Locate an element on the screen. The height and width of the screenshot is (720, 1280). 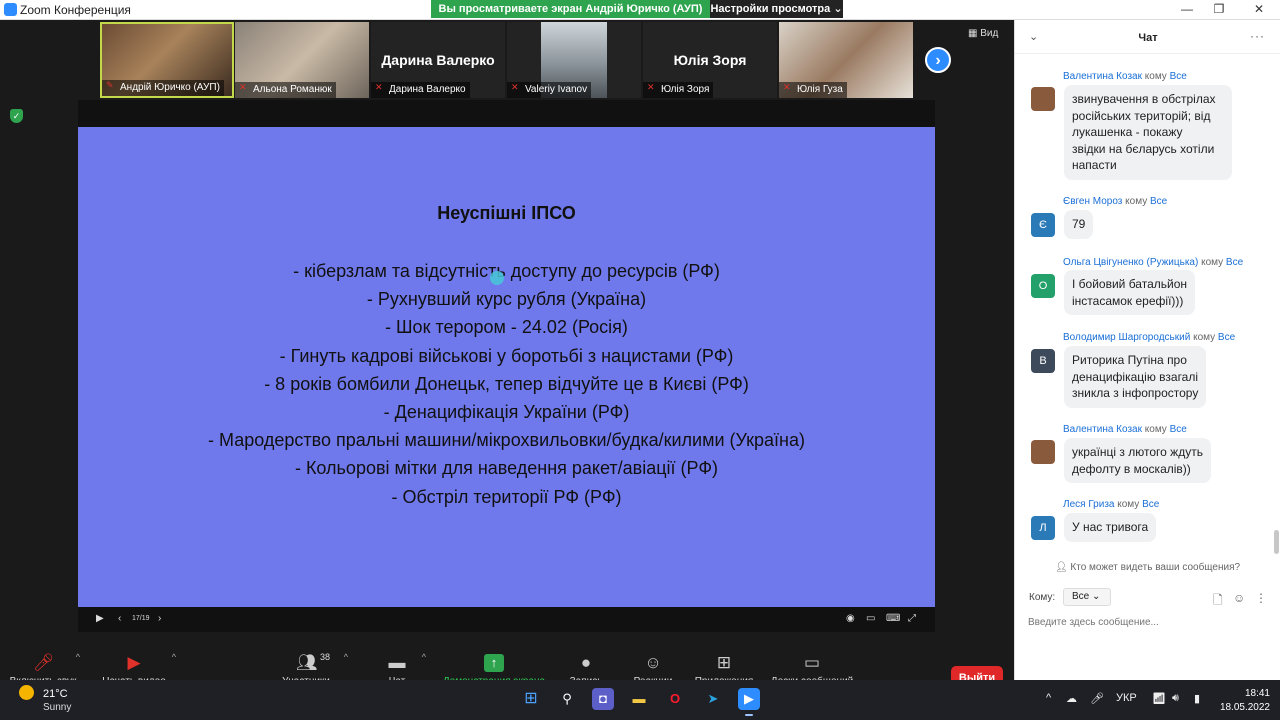
message-sender: Леся Гриза кому Все is located at coordinates (1111, 504).